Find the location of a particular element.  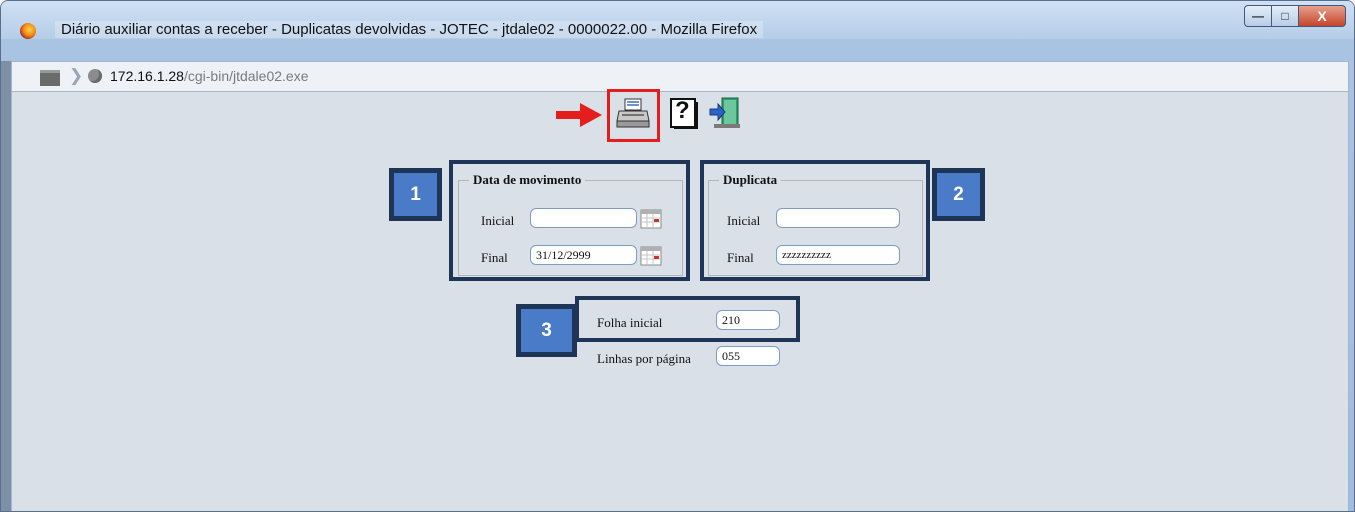

duplicata-final-input is located at coordinates (838, 255).